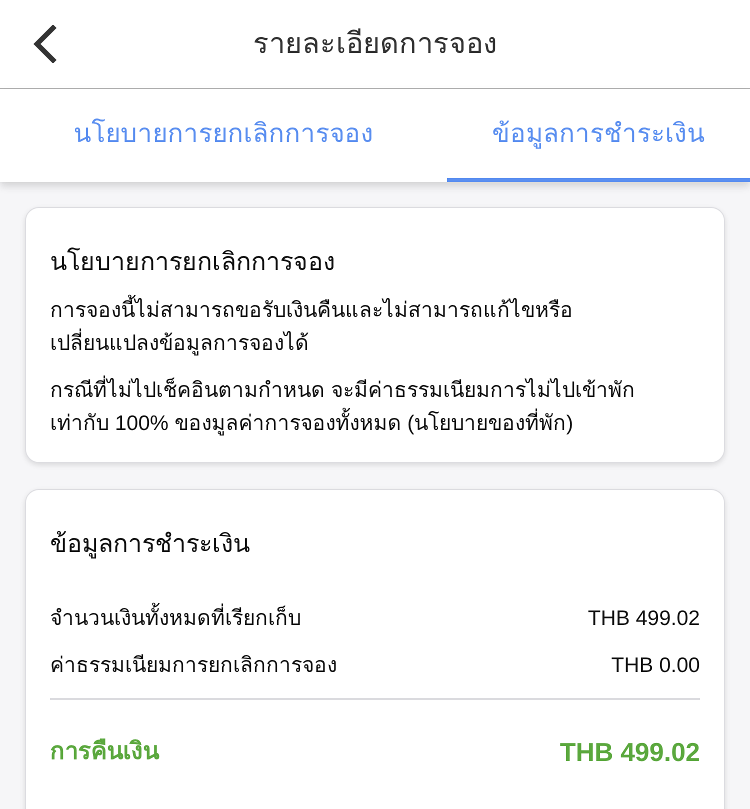 The image size is (750, 809). What do you see at coordinates (375, 327) in the screenshot?
I see `policy-text: การจองนี้ไม่สามารถขอรับเงินคืนและไม่สามารถแก้ไขหรือเปลี่ยนแปลงข้อมูลการจองได้` at bounding box center [375, 327].